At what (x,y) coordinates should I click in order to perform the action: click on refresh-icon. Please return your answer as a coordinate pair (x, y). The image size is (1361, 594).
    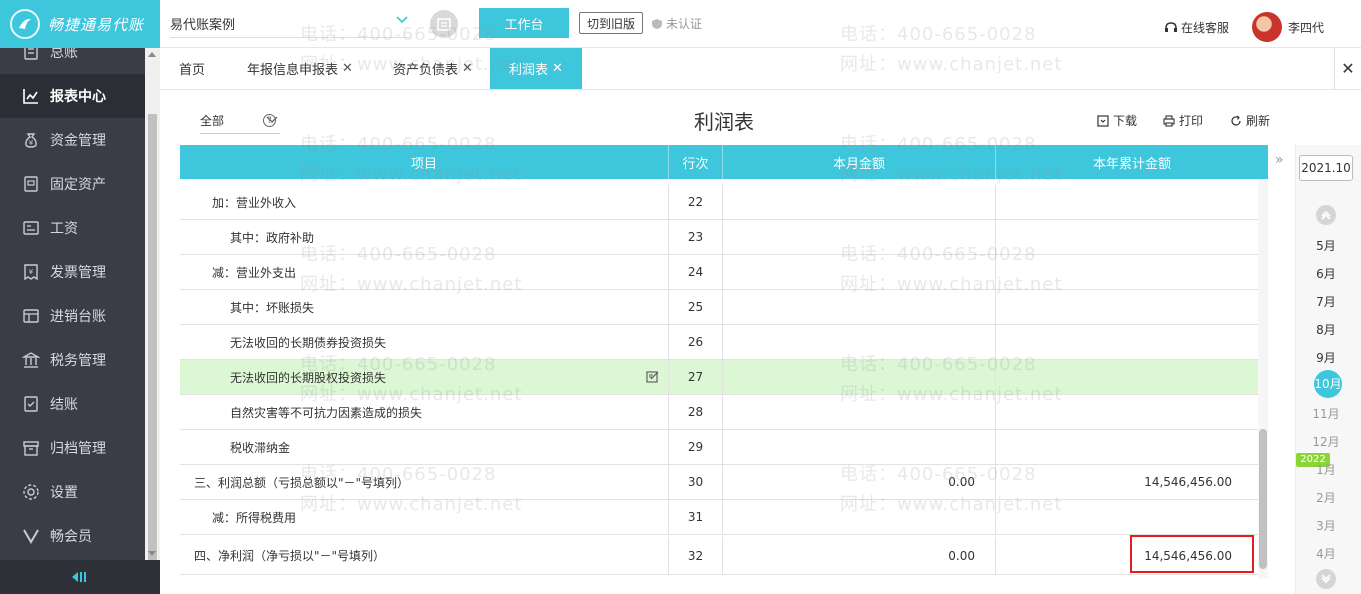
    Looking at the image, I should click on (1236, 120).